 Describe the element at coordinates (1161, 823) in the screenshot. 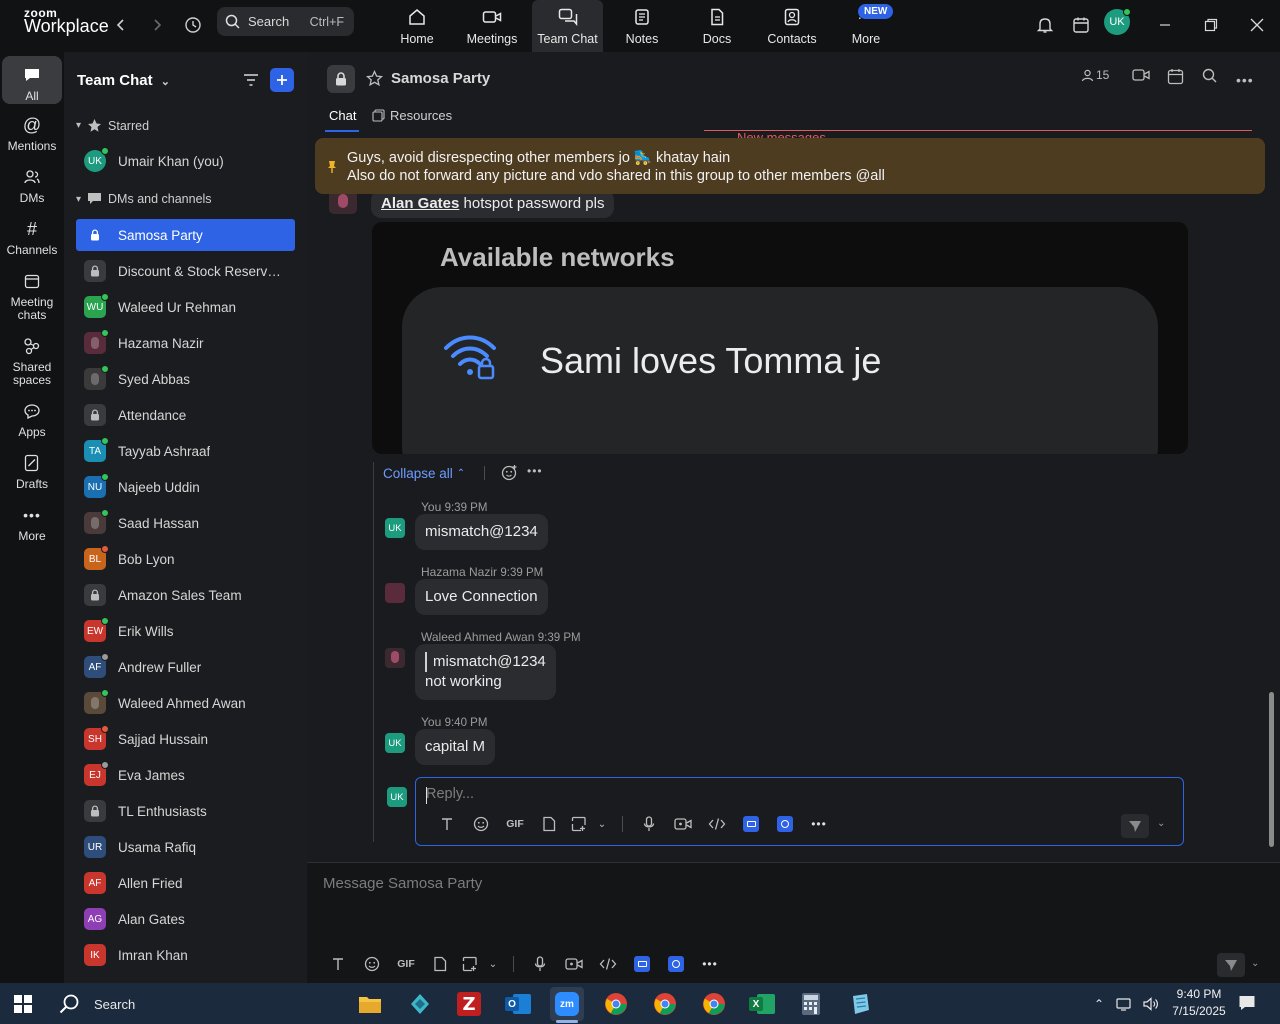

I see `reply-send-options-chevron-icon: ⌄` at that location.